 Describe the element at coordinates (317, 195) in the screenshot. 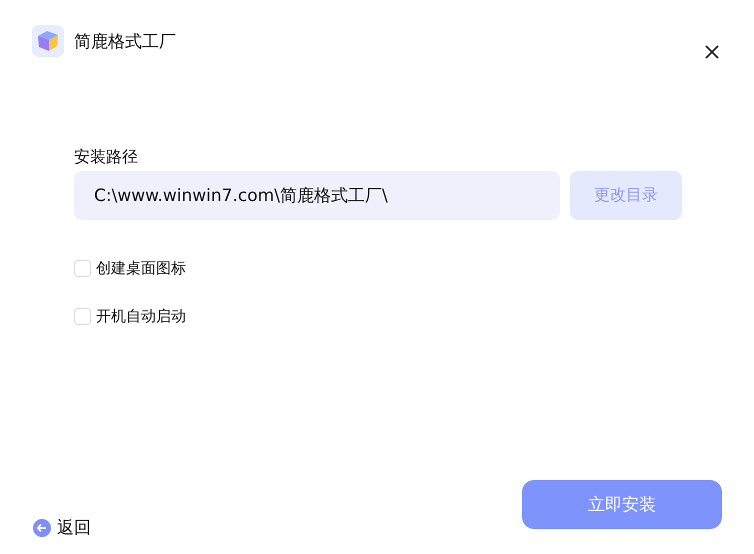

I see `path-field: C:\www.winwin7.com\简鹿格式工厂\` at that location.